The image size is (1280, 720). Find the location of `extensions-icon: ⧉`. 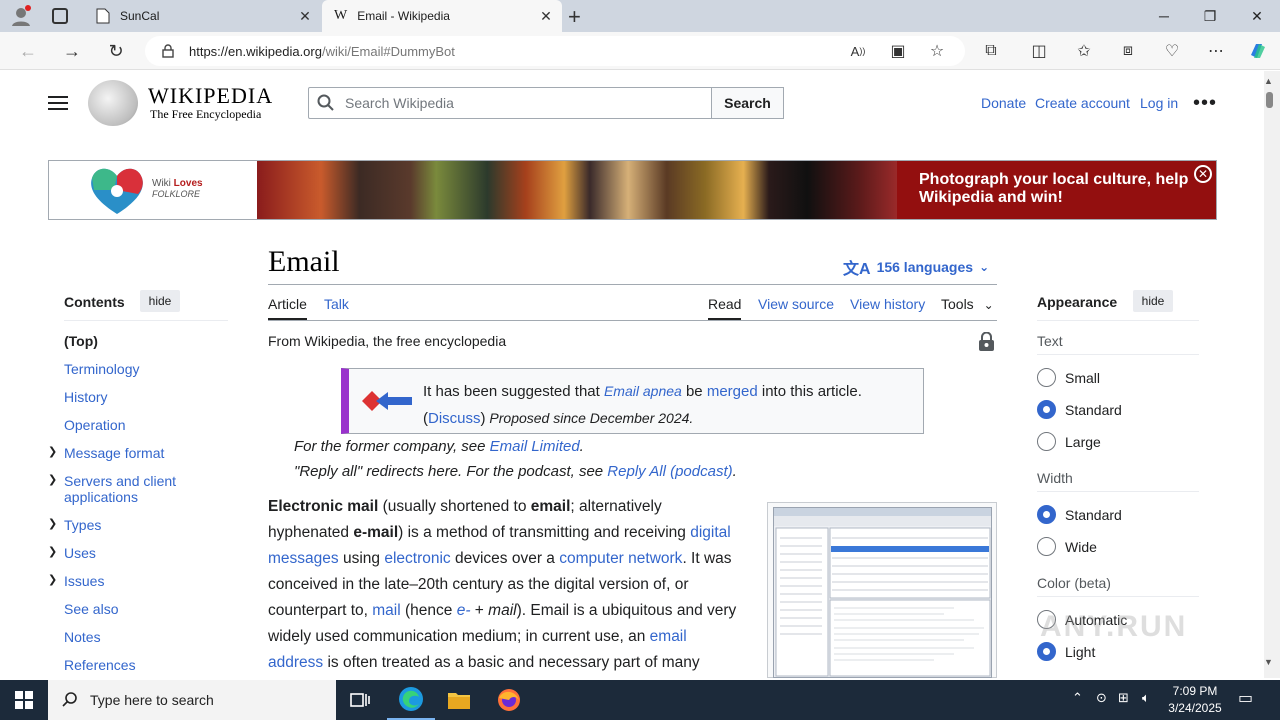

extensions-icon: ⧉ is located at coordinates (991, 51).